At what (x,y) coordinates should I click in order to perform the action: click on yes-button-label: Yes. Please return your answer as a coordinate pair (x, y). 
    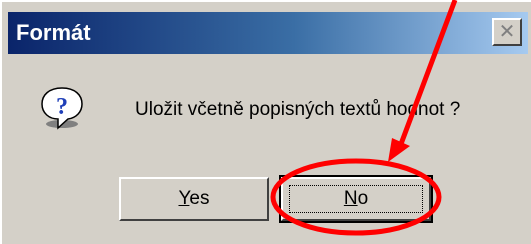
    Looking at the image, I should click on (194, 198).